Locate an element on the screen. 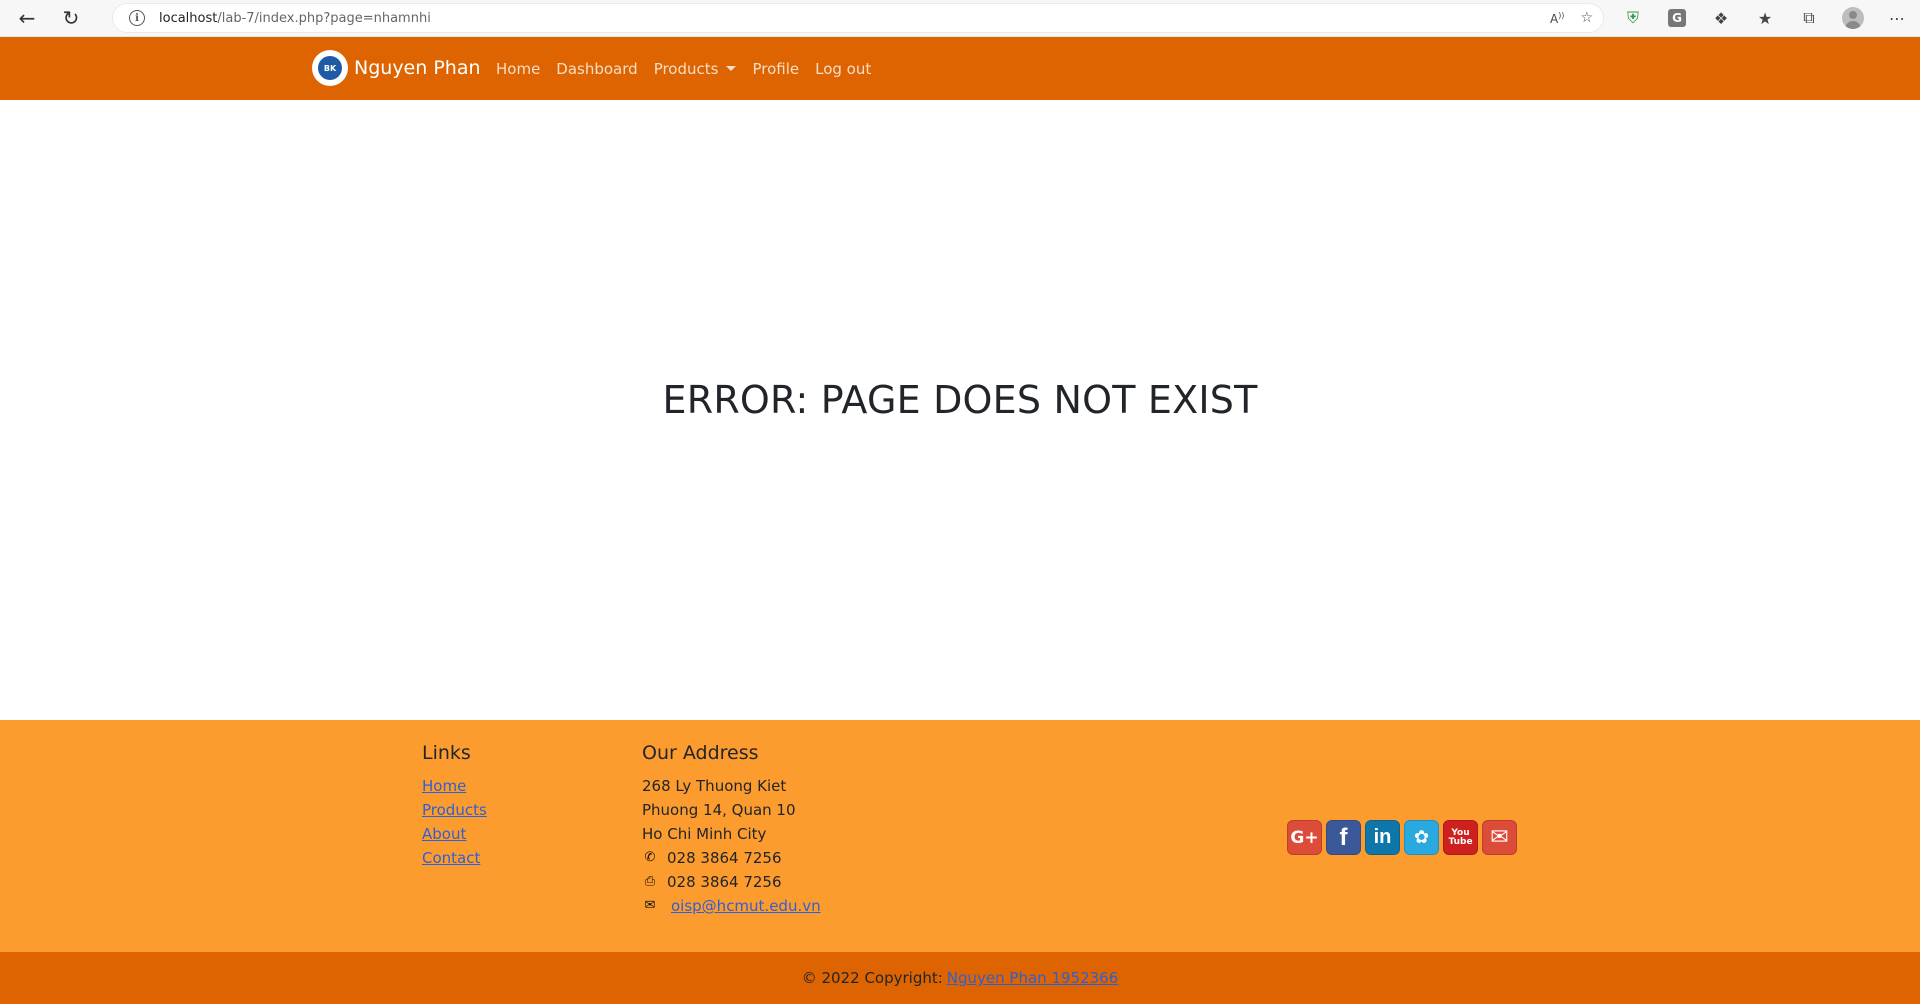 The image size is (1920, 1004). footer-links-heading: Links is located at coordinates (446, 753).